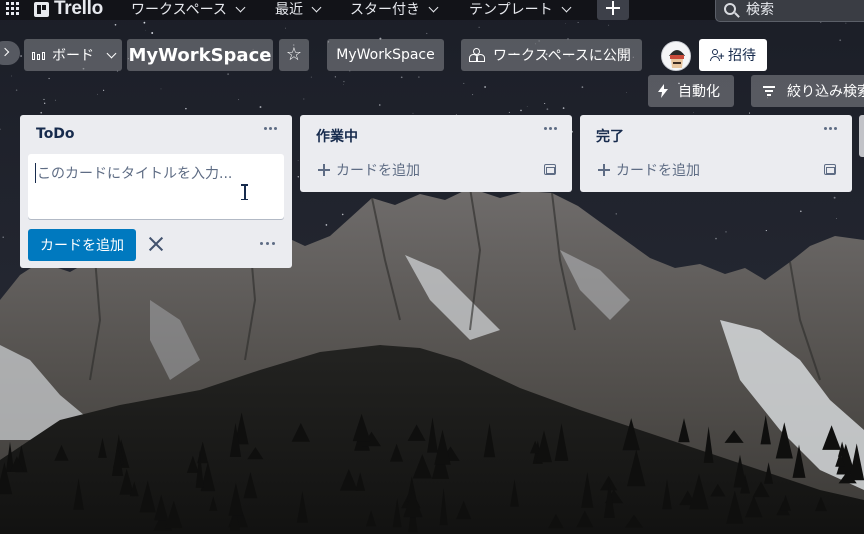 This screenshot has width=864, height=534. Describe the element at coordinates (13, 9) in the screenshot. I see `apps-grid-icon` at that location.